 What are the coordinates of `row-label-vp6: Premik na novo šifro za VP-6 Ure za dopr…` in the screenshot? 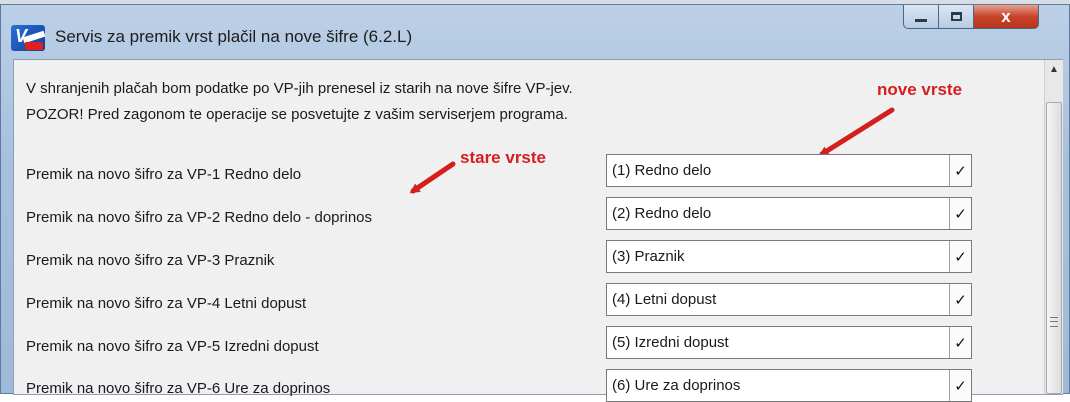 It's located at (178, 388).